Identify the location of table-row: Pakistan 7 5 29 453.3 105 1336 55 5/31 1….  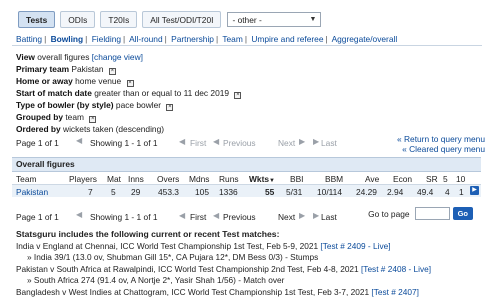
(246, 191).